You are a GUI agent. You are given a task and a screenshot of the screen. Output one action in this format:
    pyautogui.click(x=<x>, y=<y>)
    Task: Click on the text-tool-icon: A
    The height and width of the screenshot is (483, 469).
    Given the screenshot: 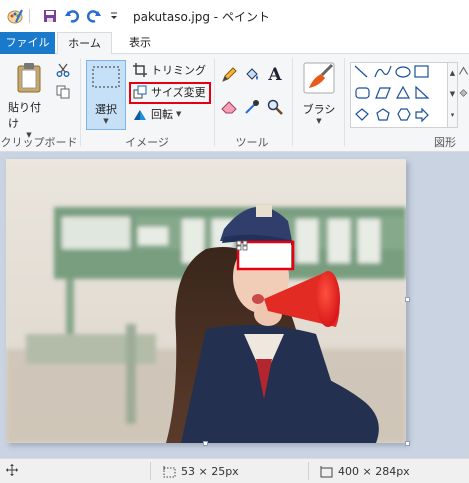 What is the action you would take?
    pyautogui.click(x=275, y=75)
    